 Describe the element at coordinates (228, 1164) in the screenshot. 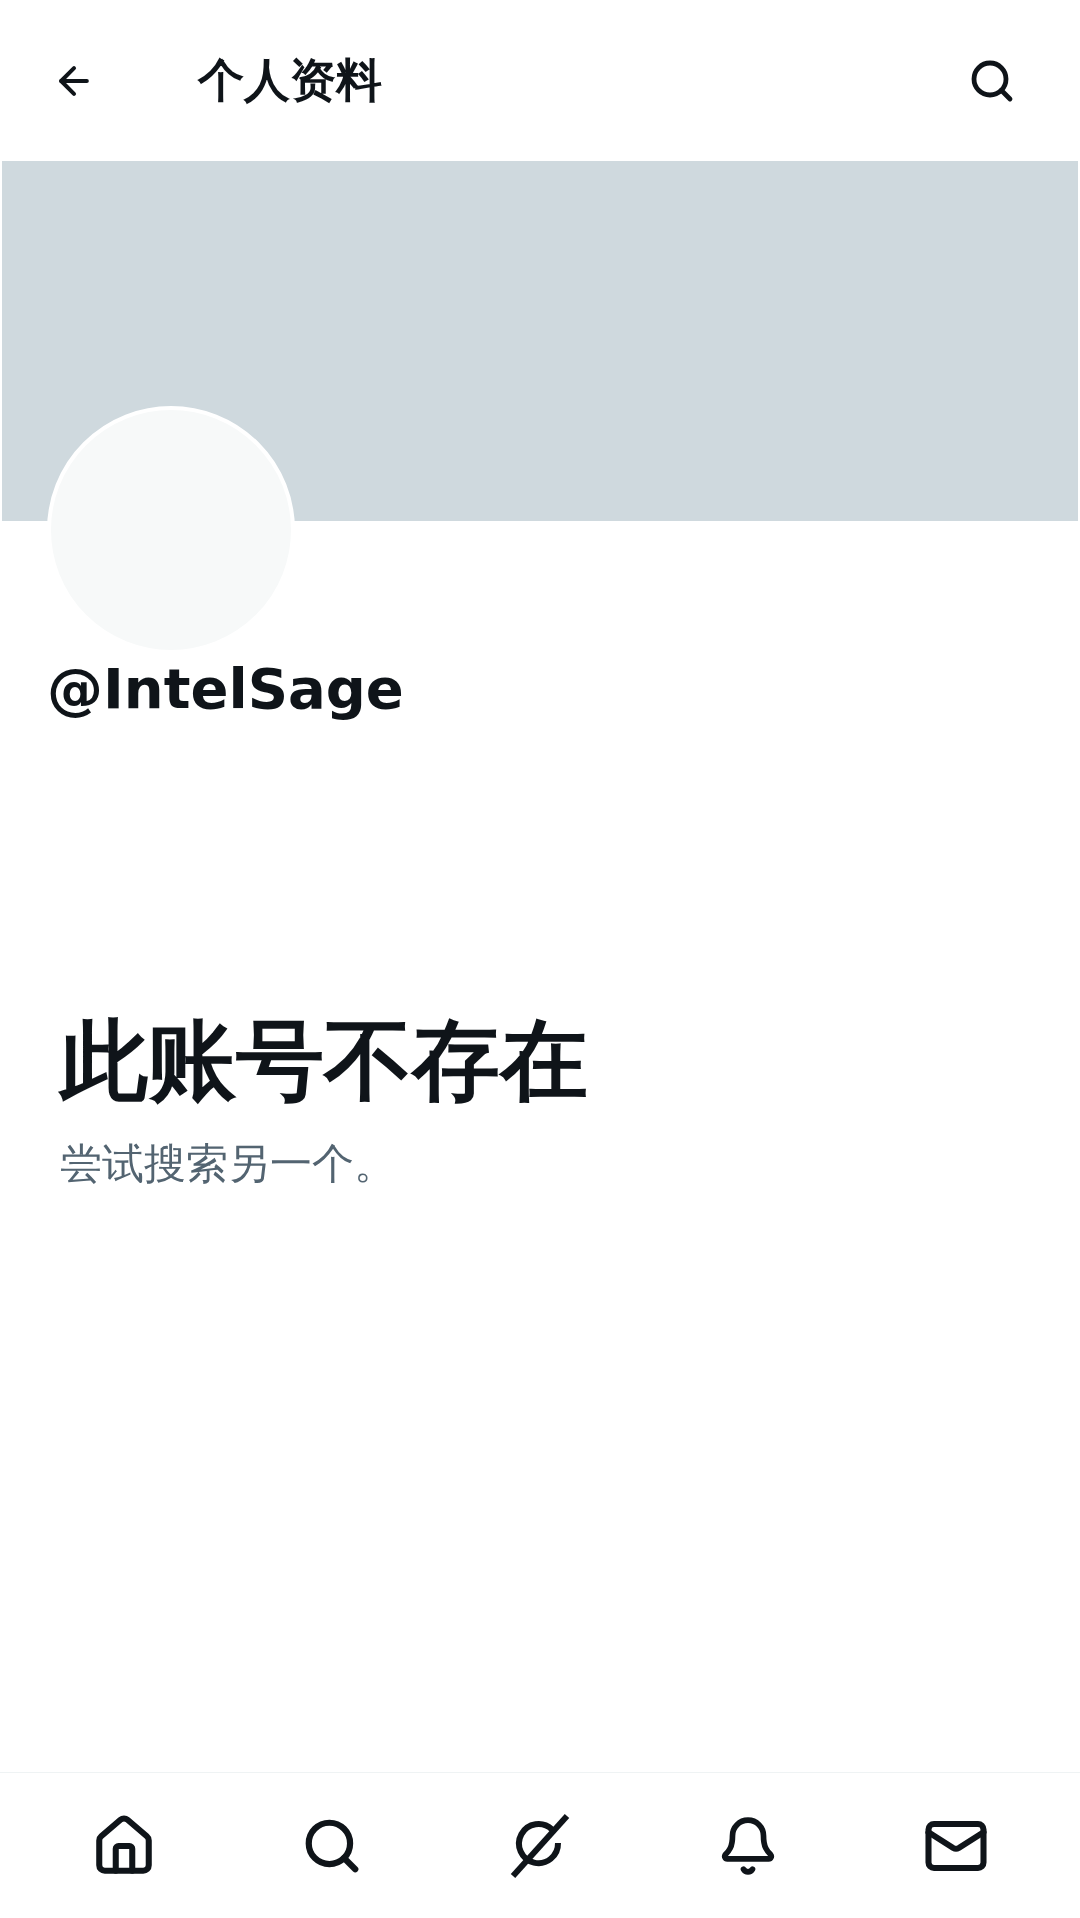

I see `error-subtitle: 尝试搜索另一个。` at that location.